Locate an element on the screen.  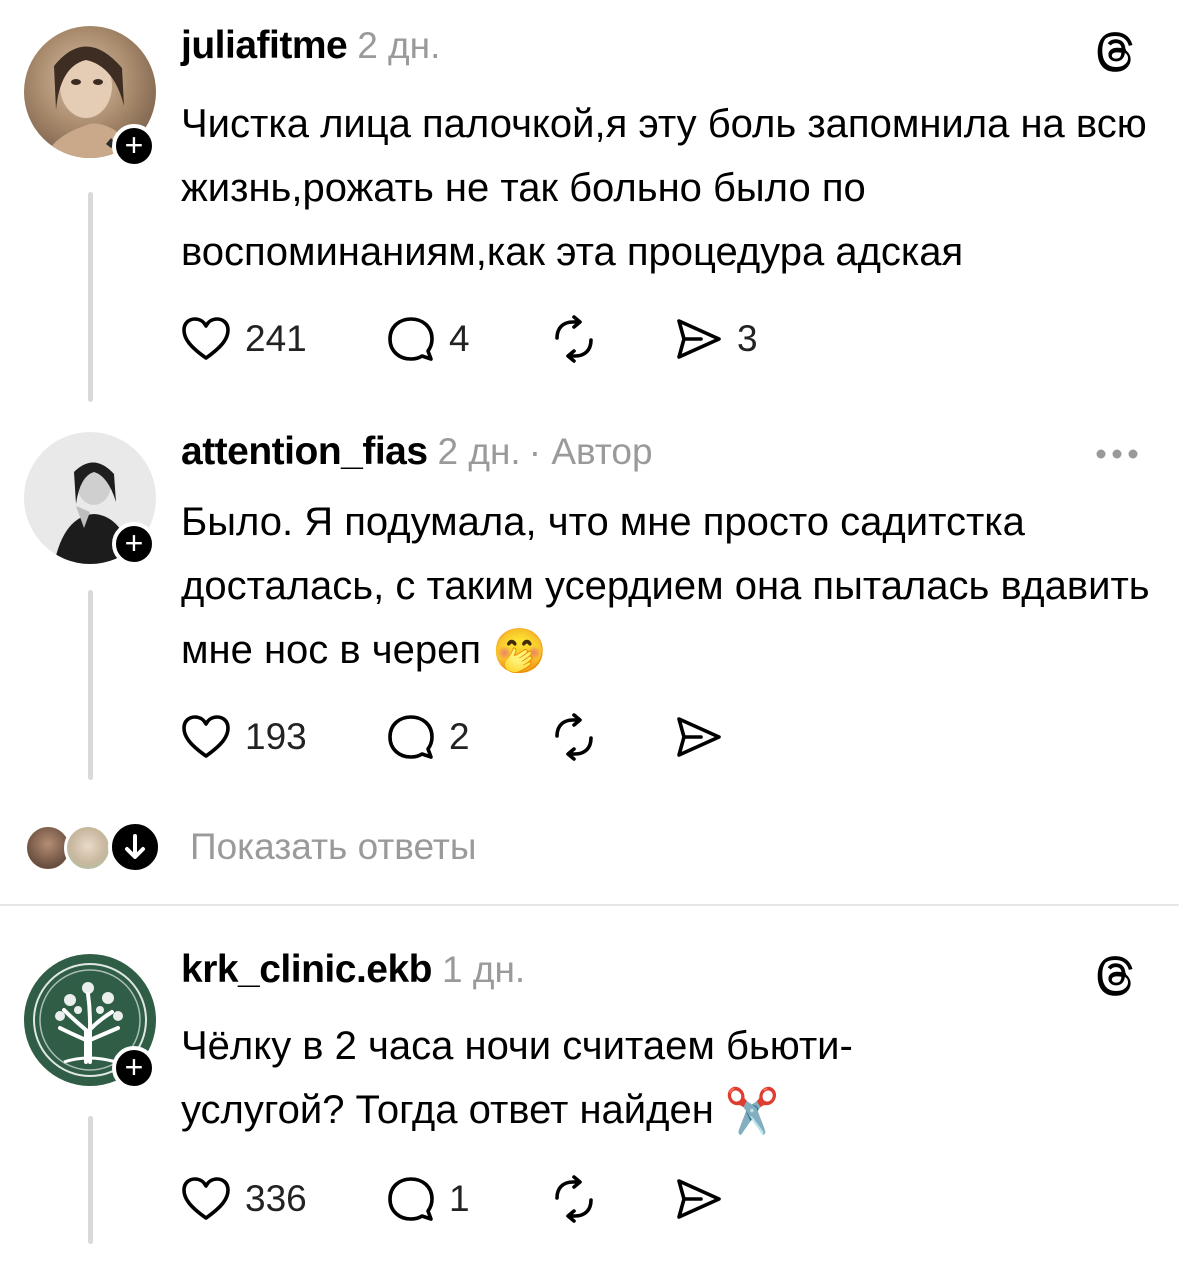
author-tag: · Автор is located at coordinates (590, 451).